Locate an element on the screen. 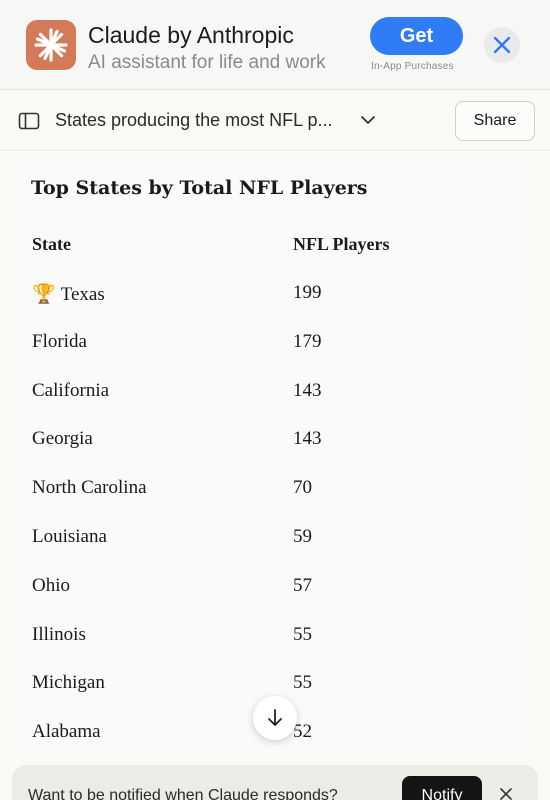 This screenshot has height=800, width=550. claude-logo-icon is located at coordinates (51, 45).